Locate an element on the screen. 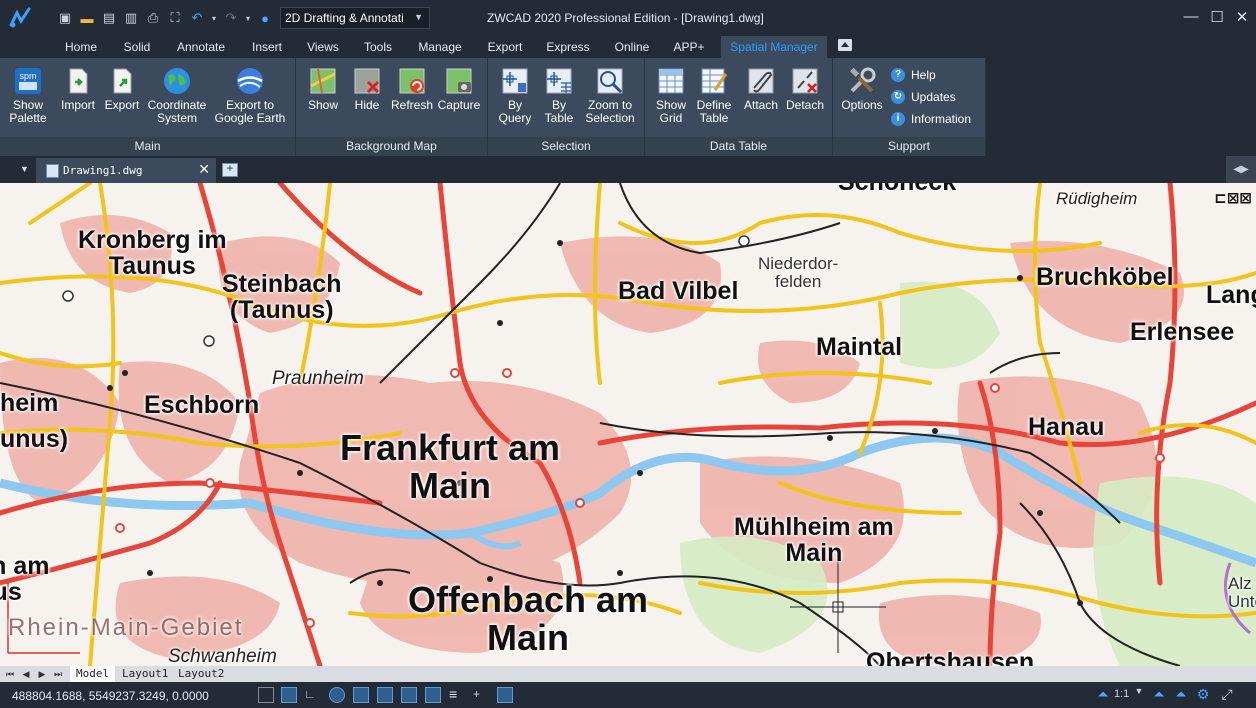  close-button: ✕ is located at coordinates (1242, 18).